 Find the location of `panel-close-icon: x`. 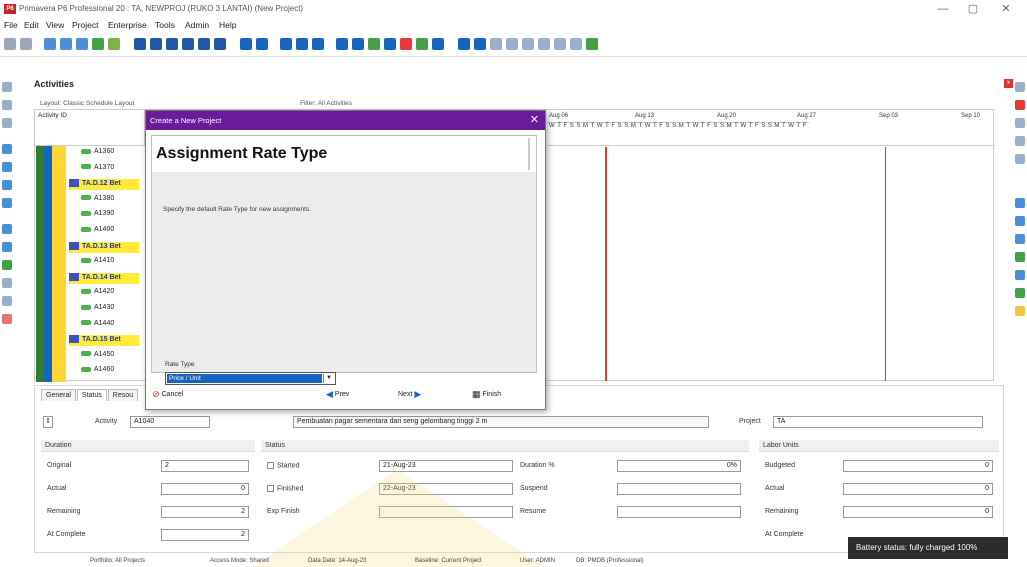

panel-close-icon: x is located at coordinates (1008, 83).